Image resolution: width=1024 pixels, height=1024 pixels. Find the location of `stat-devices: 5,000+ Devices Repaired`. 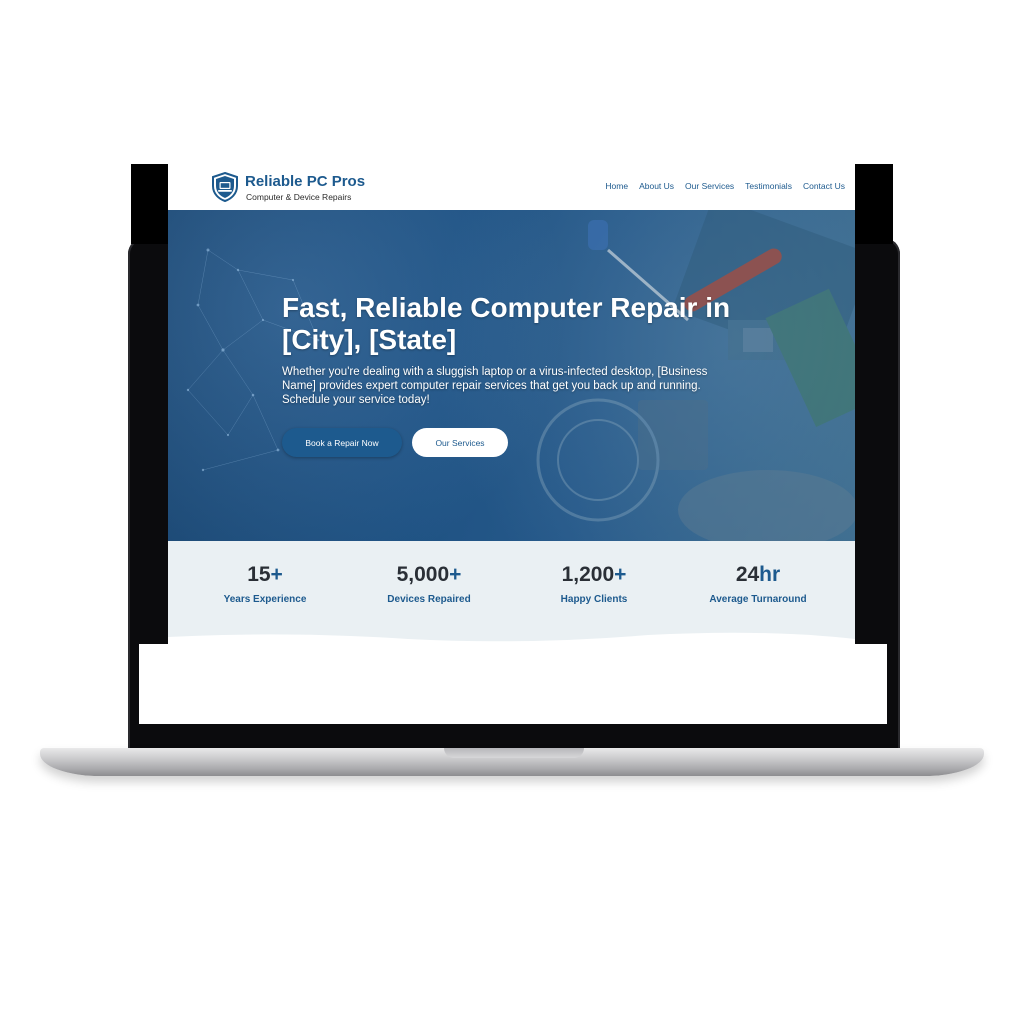

stat-devices: 5,000+ Devices Repaired is located at coordinates (429, 584).